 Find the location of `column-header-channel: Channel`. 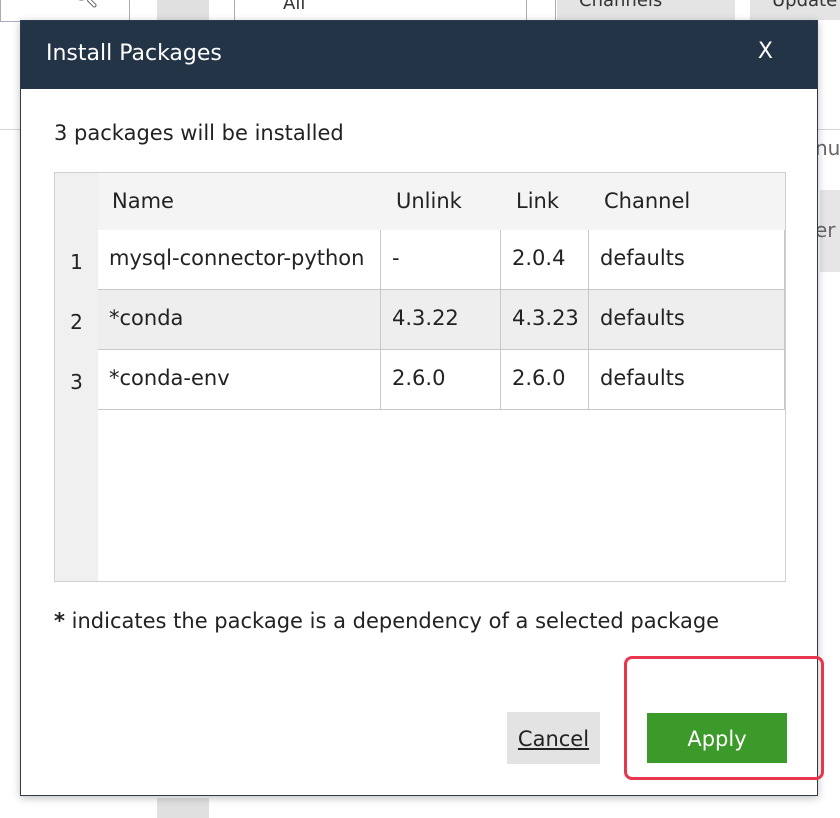

column-header-channel: Channel is located at coordinates (647, 201).